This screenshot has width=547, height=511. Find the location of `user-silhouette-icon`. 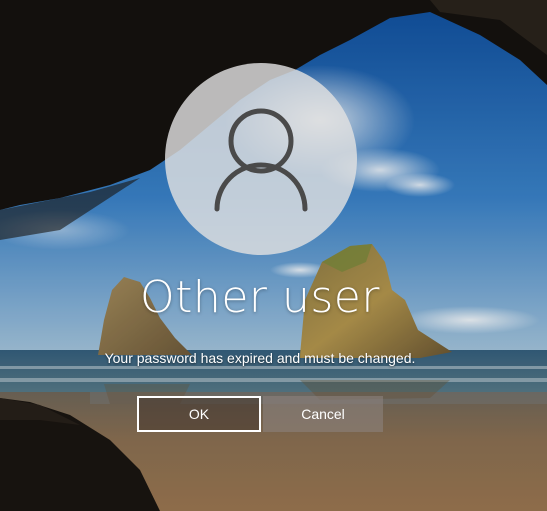

user-silhouette-icon is located at coordinates (261, 160).